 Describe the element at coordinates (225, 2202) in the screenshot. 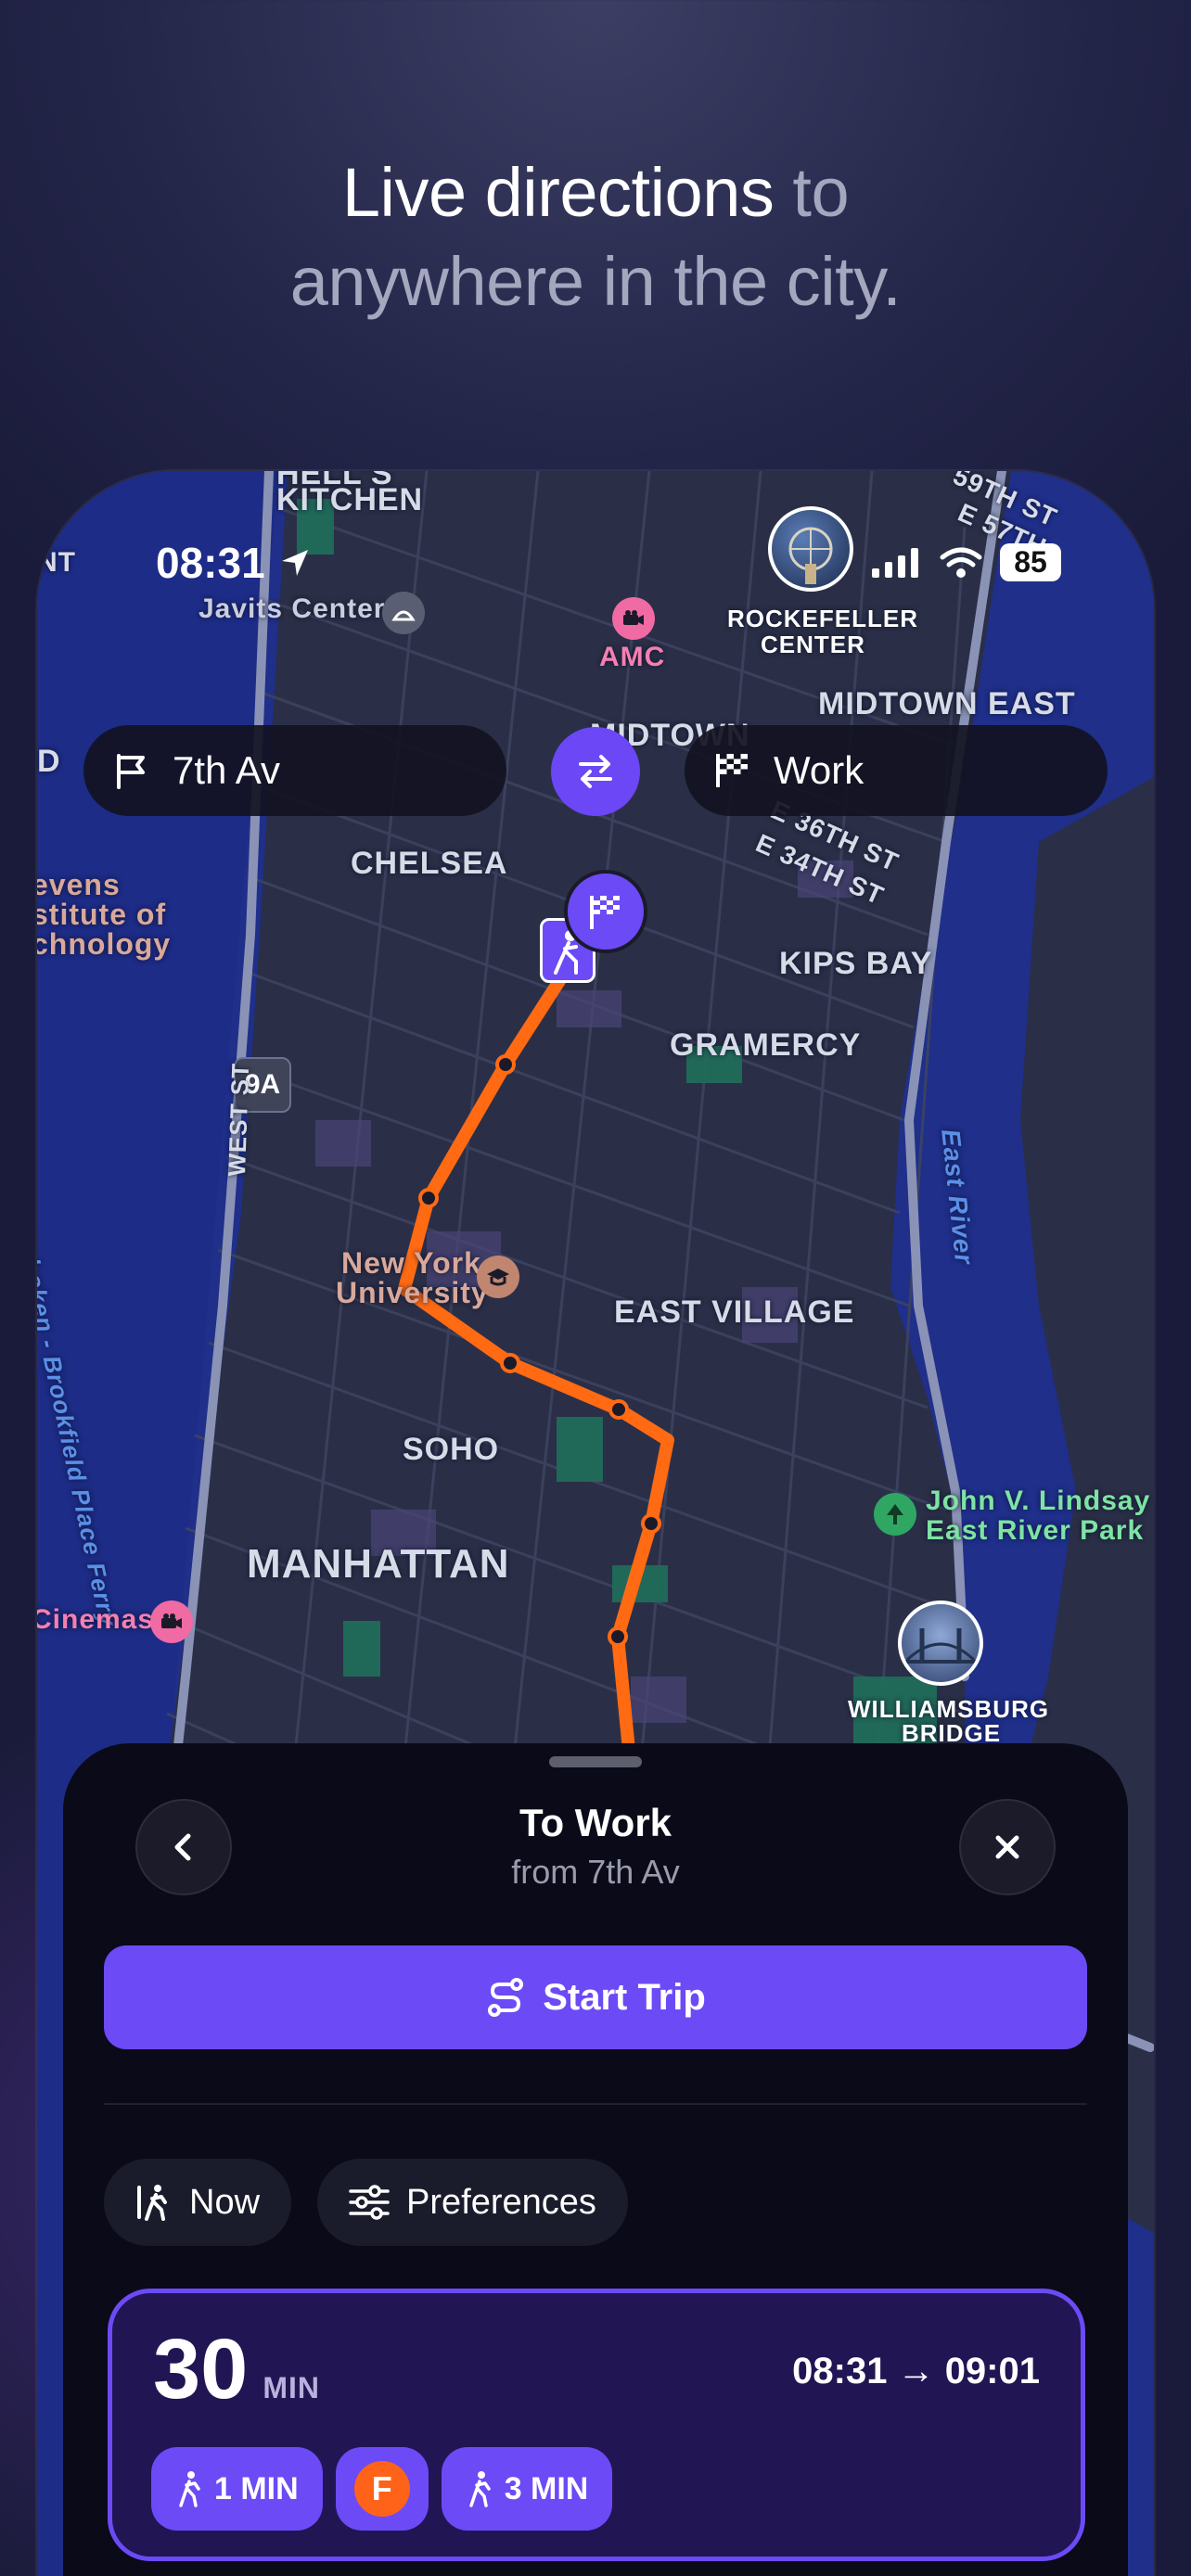

I see `departure-time-label: Now` at that location.